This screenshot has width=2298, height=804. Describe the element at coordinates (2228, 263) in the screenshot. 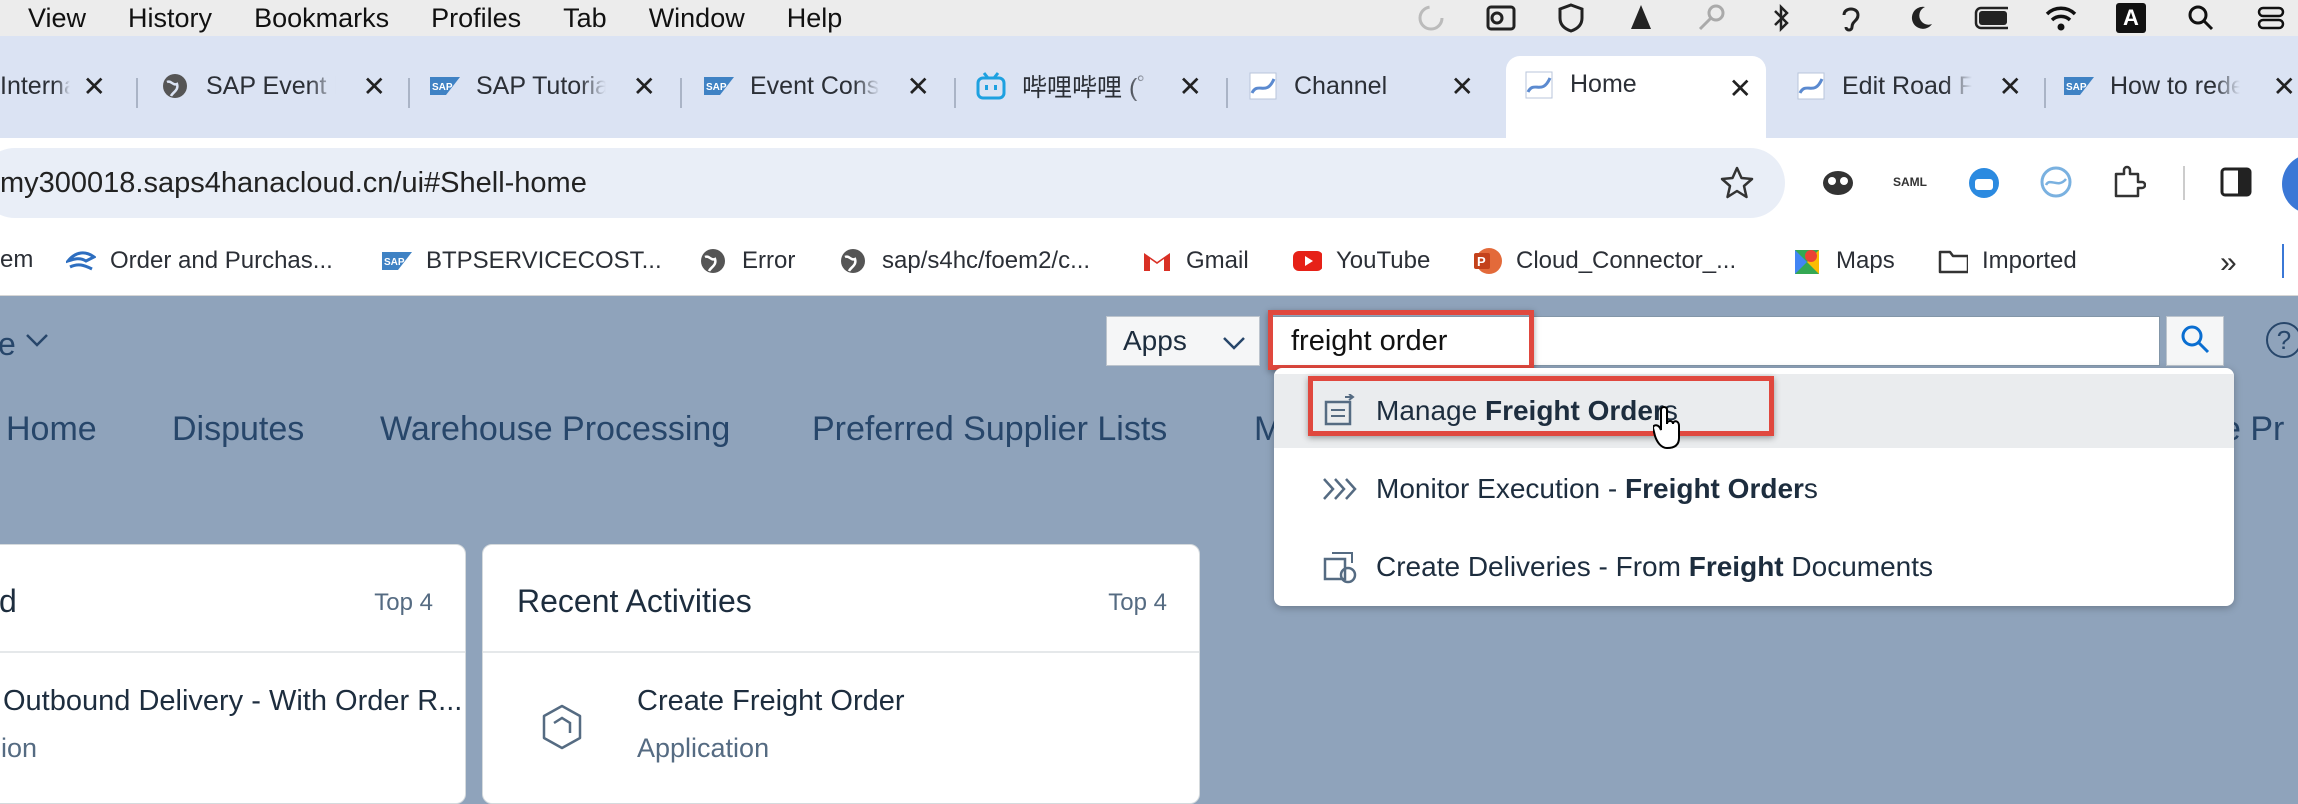

I see `chevron-more-icon: »` at that location.